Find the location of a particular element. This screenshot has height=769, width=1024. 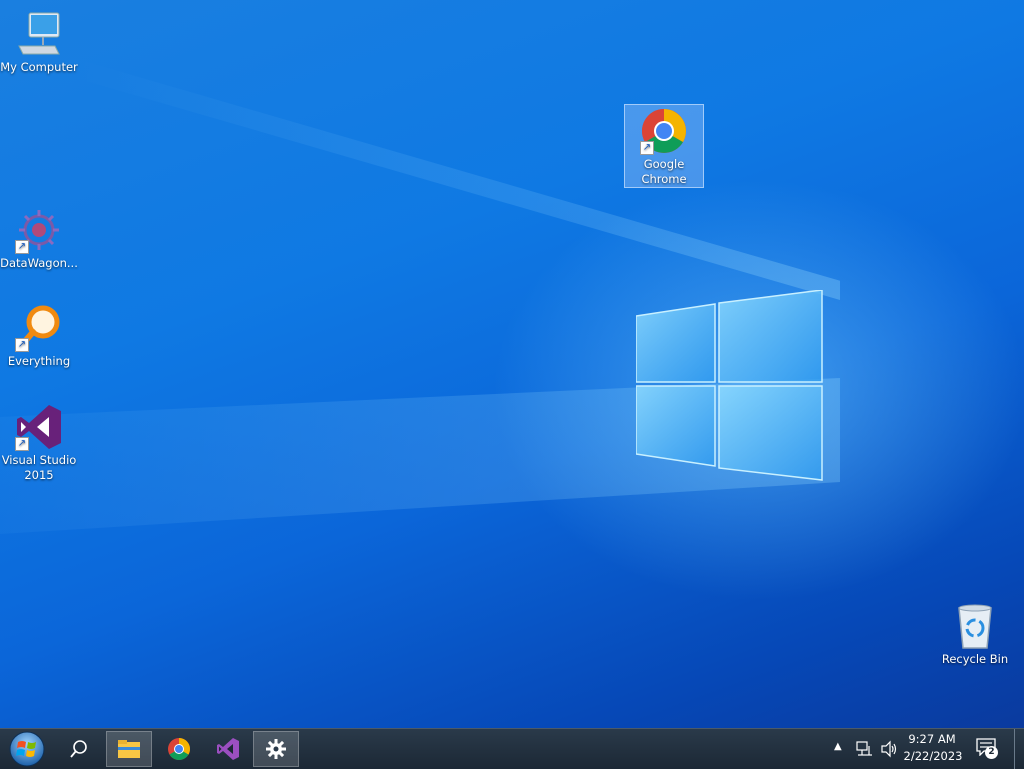

start-orb-icon is located at coordinates (27, 749).